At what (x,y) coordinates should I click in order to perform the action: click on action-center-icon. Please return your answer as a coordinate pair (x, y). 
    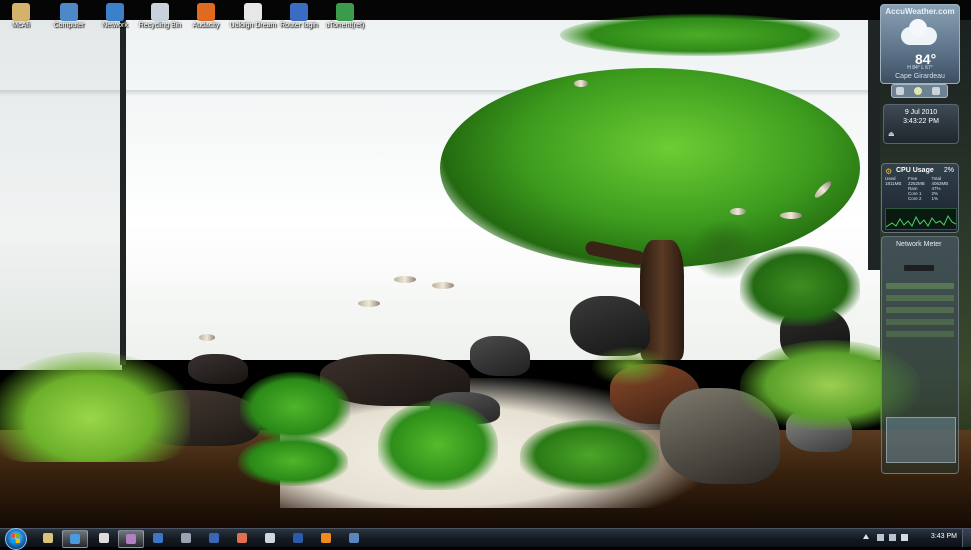
    Looking at the image, I should click on (880, 537).